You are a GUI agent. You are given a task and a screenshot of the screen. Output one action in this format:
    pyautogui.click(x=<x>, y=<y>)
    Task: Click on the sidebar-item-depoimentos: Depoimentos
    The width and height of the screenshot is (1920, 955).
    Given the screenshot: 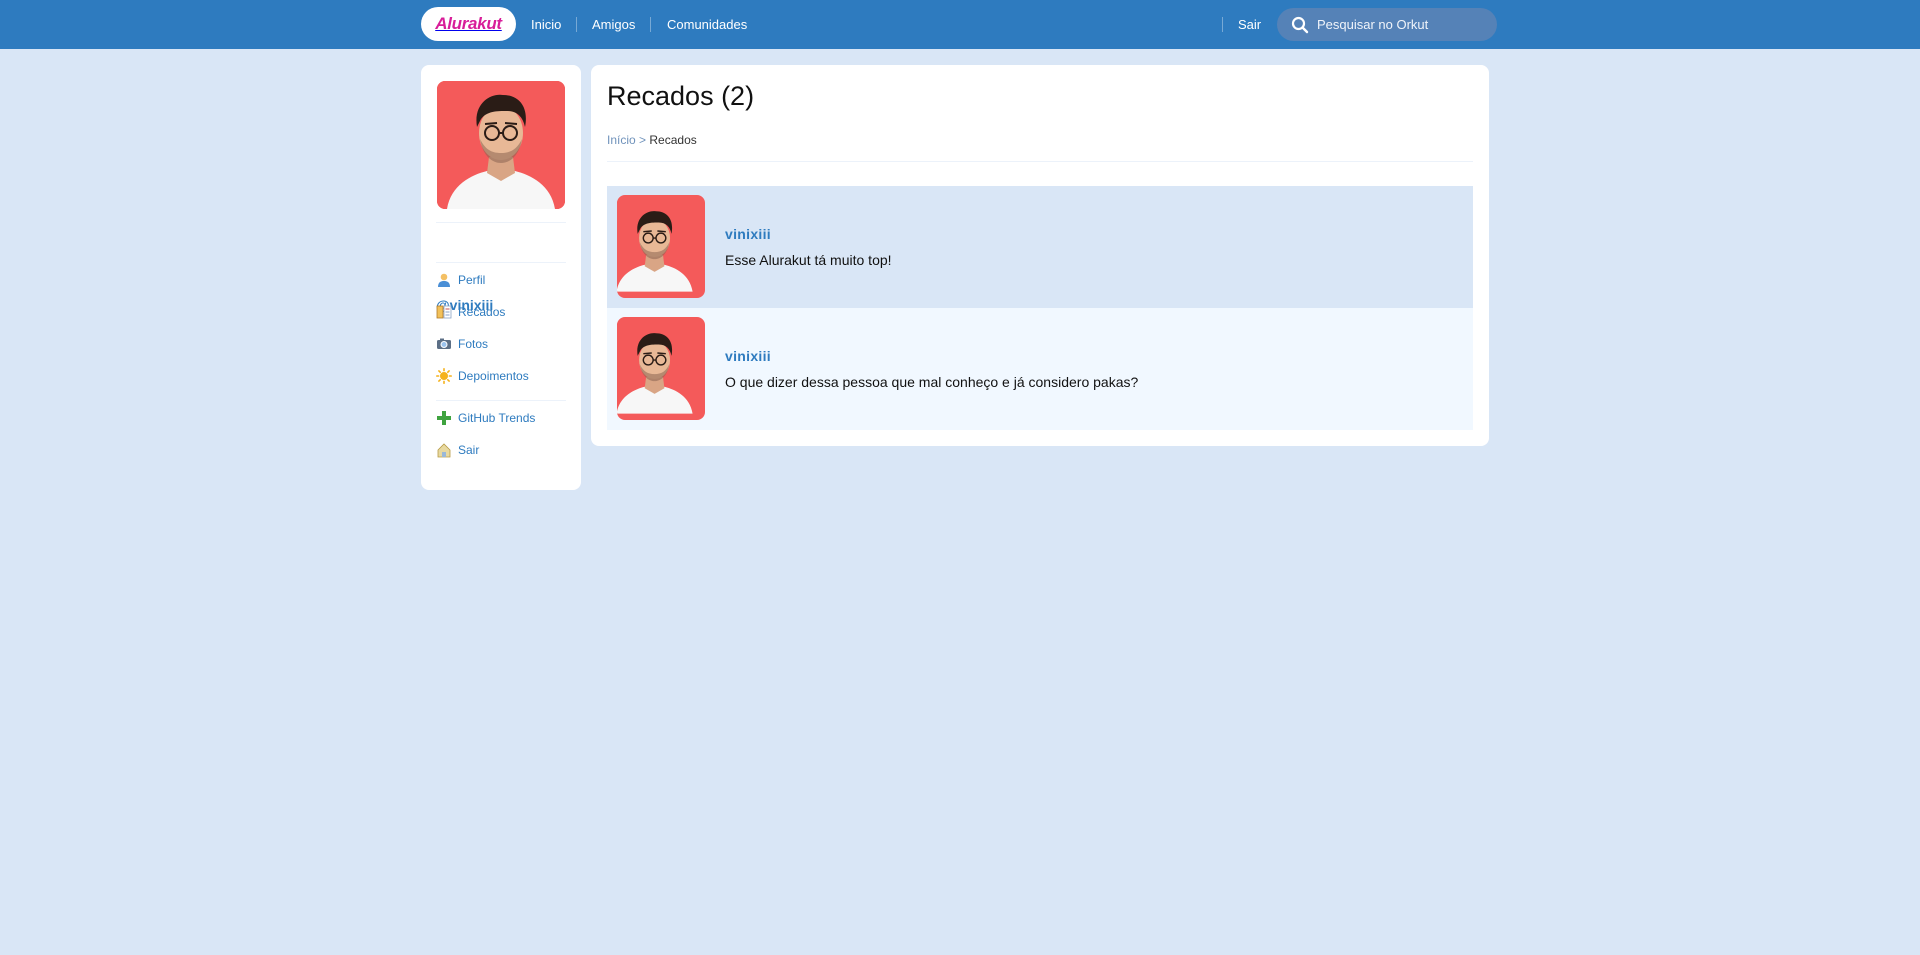 What is the action you would take?
    pyautogui.click(x=482, y=376)
    